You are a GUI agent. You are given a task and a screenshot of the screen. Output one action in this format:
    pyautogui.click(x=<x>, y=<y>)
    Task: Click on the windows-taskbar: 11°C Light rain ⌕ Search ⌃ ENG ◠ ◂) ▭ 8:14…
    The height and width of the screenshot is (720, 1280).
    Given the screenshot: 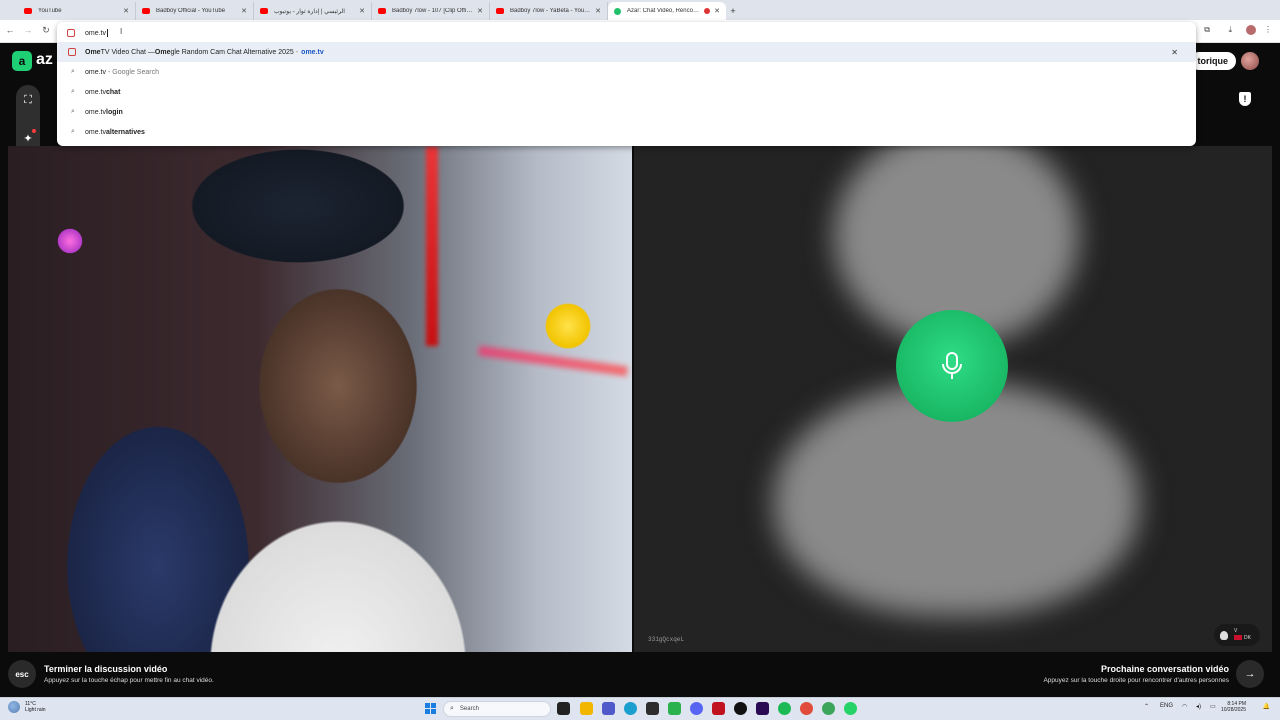 What is the action you would take?
    pyautogui.click(x=640, y=708)
    